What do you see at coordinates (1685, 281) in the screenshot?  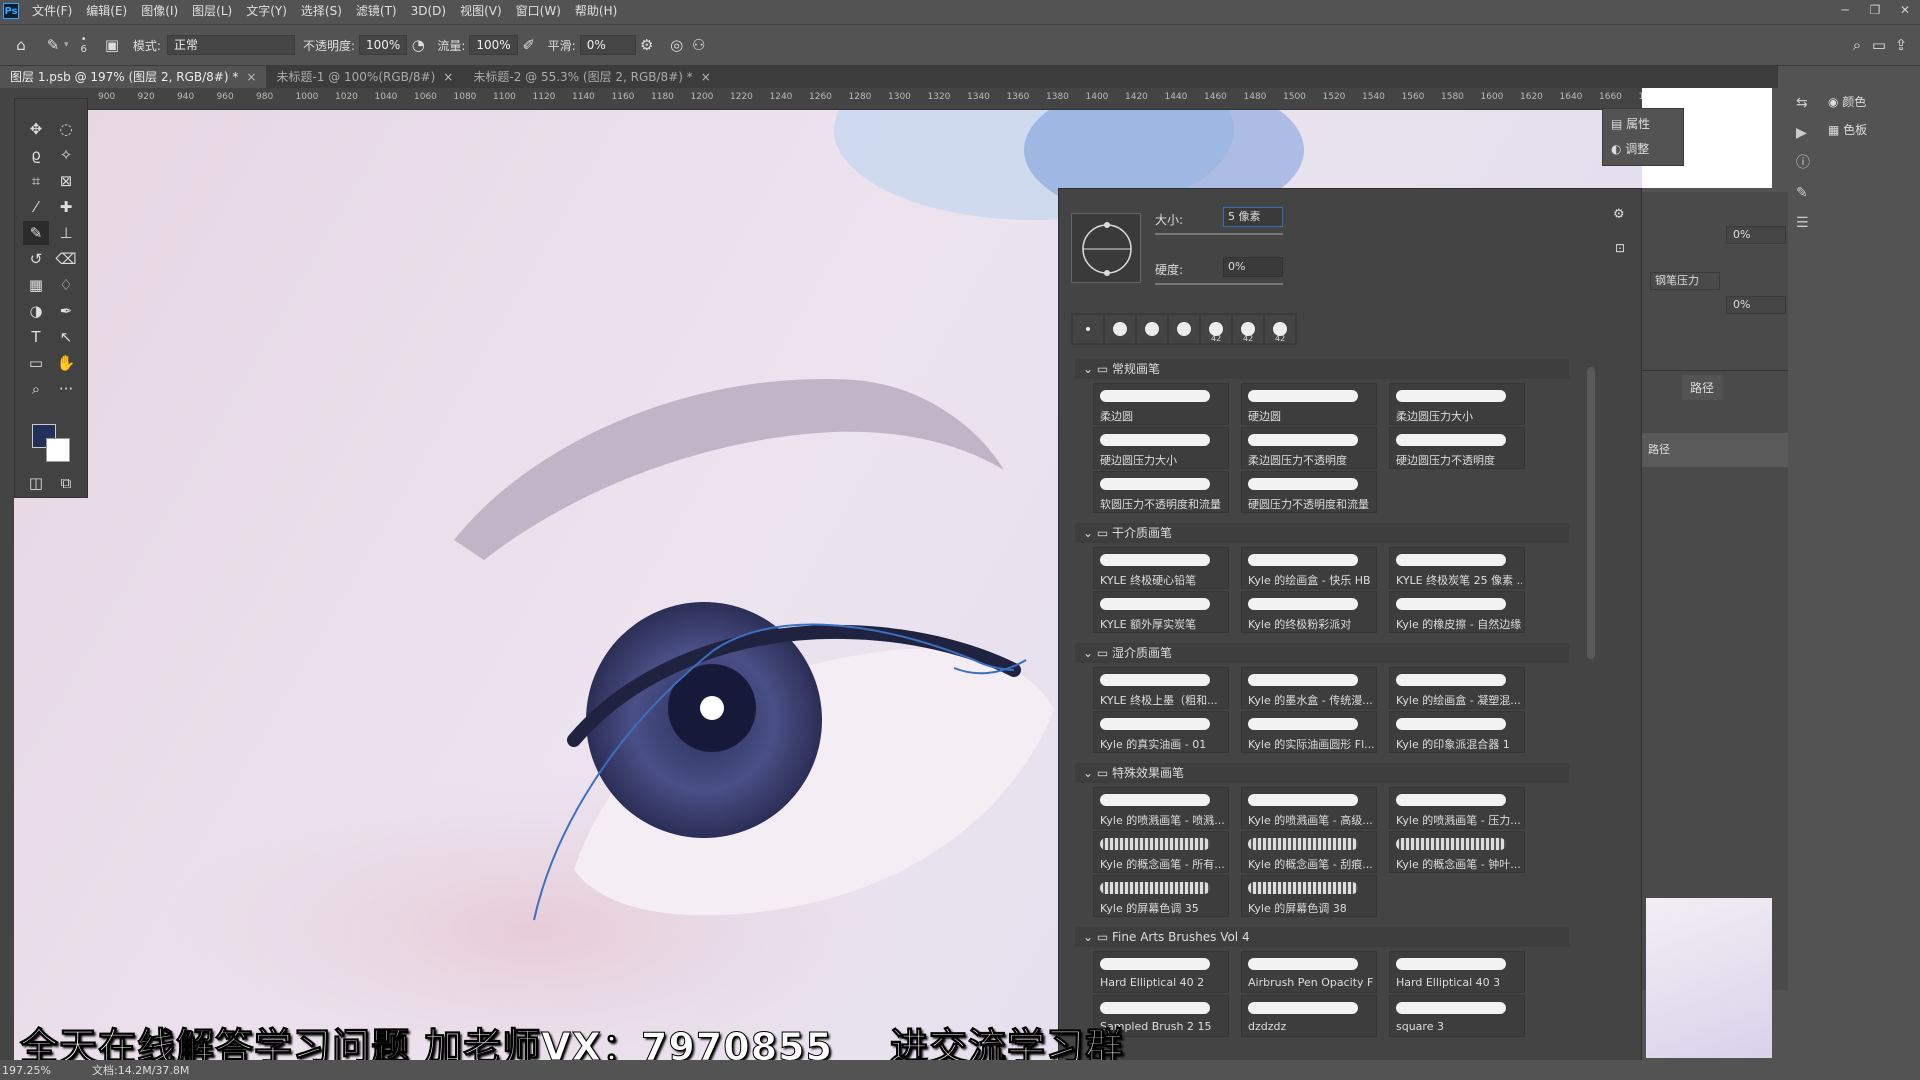 I see `pen-pressure-dropdown: 钢笔压力` at bounding box center [1685, 281].